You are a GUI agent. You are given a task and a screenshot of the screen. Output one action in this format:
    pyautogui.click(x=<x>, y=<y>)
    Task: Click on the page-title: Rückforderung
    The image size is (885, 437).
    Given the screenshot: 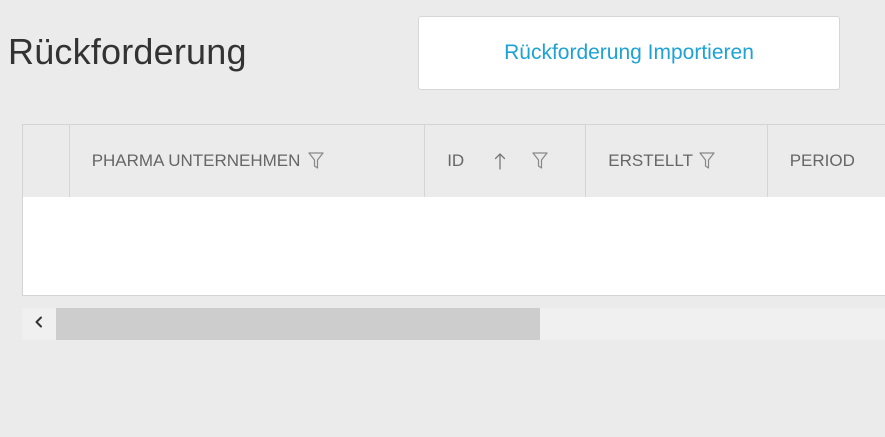 What is the action you would take?
    pyautogui.click(x=127, y=51)
    